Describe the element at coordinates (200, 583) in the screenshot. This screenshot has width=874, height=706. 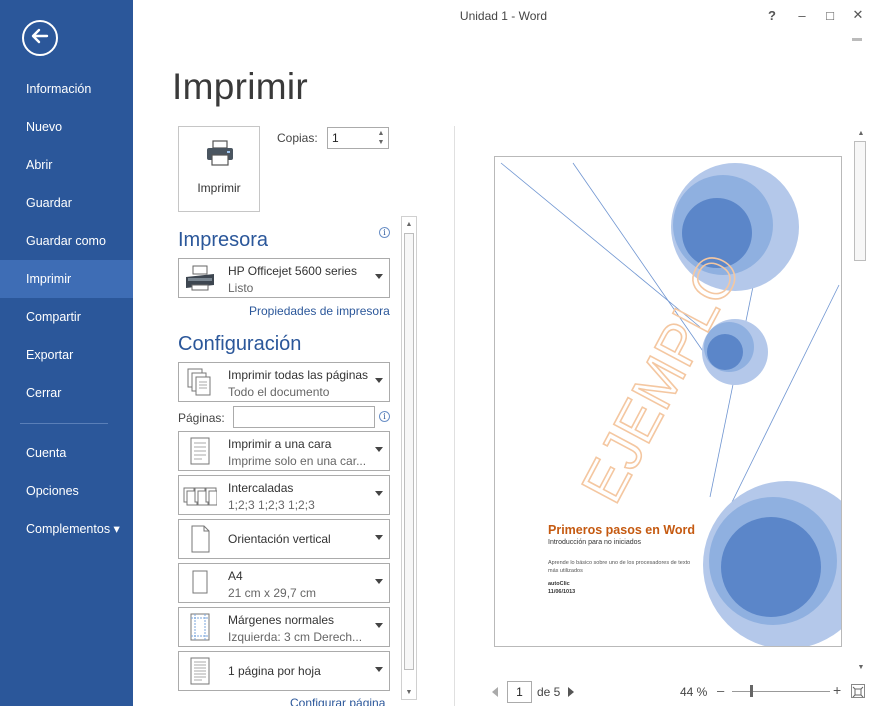
I see `paper-size-icon` at that location.